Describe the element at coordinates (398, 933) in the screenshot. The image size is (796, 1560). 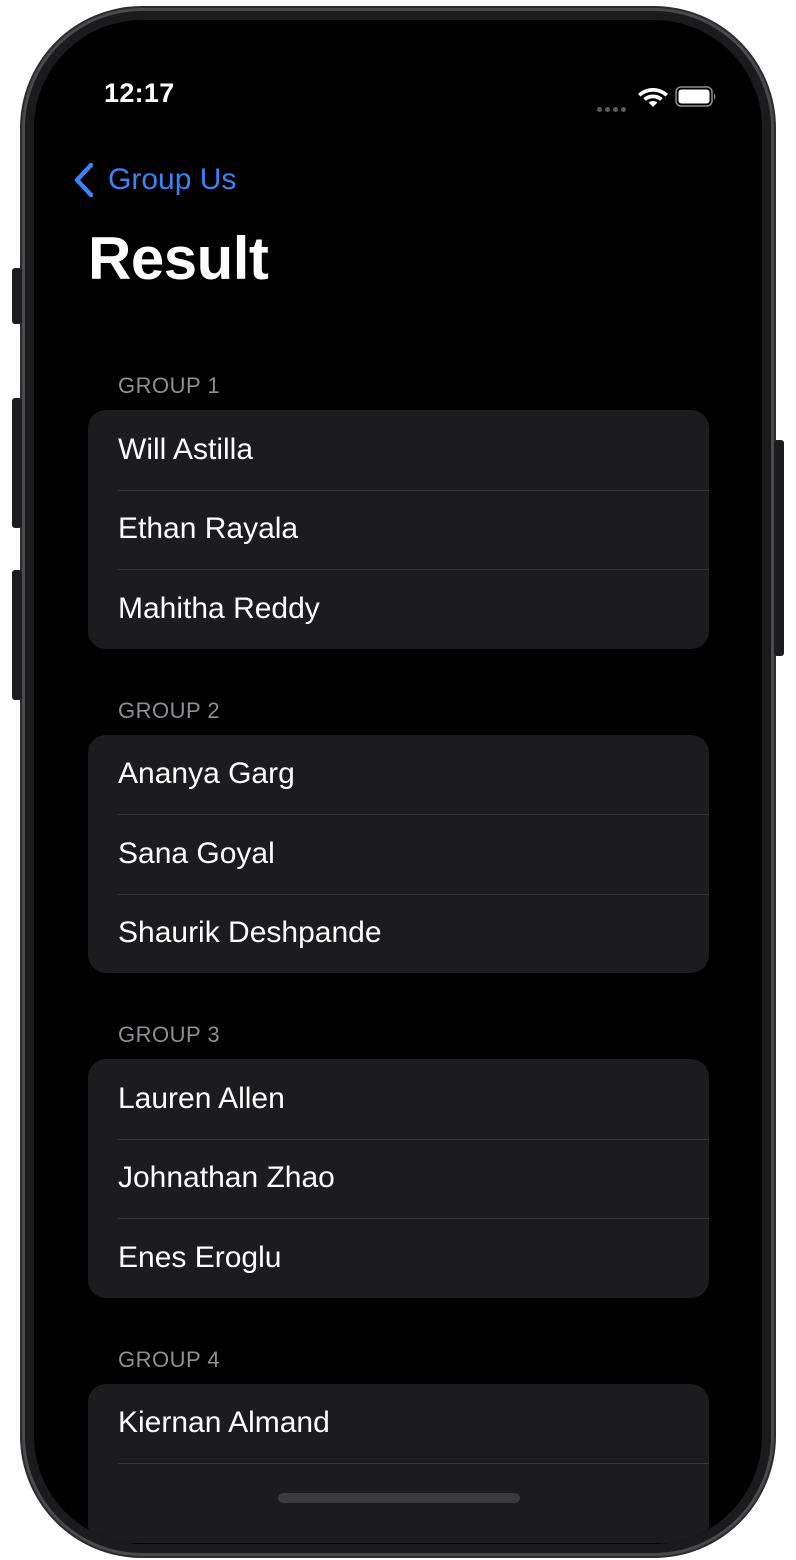
I see `member-row: Shaurik Deshpande` at that location.